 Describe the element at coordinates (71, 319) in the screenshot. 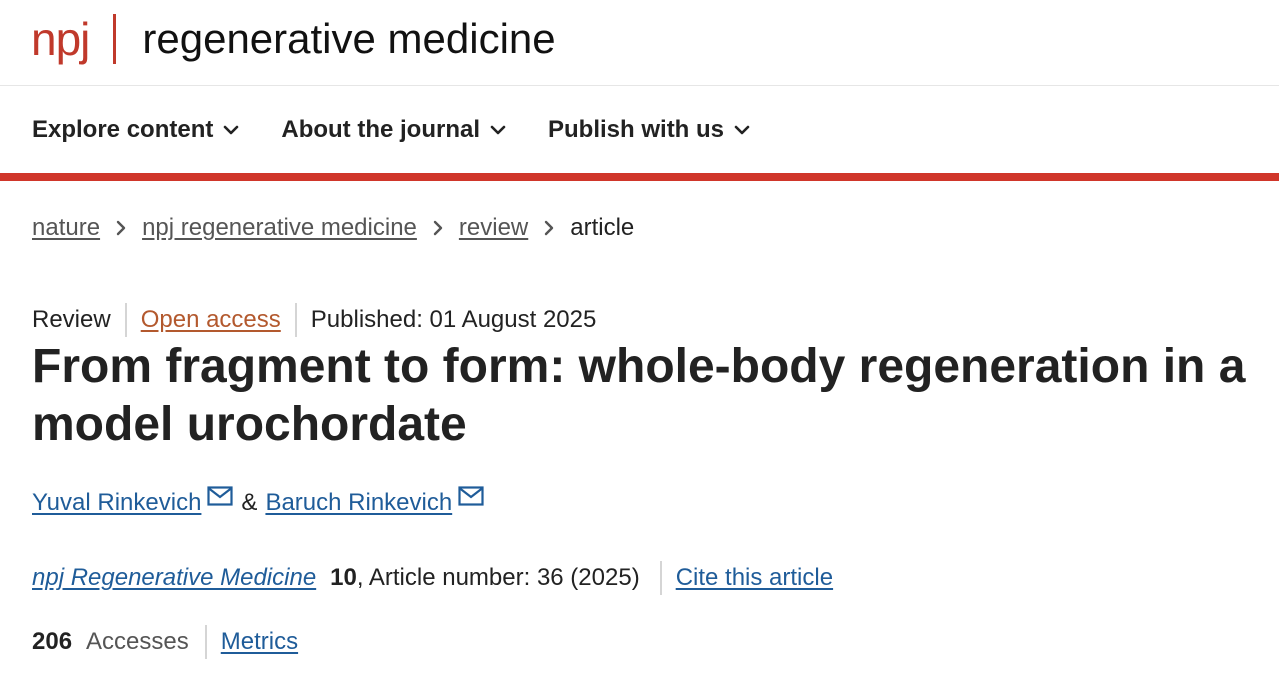

I see `article-type: Review` at that location.